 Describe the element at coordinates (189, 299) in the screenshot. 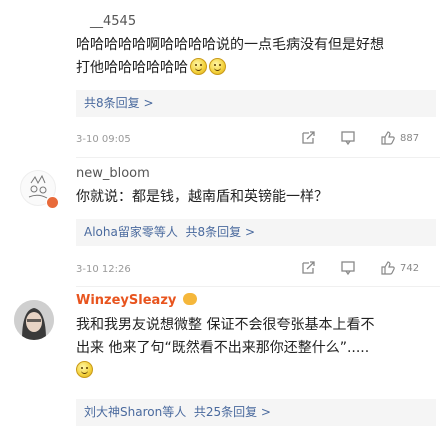

I see `vip-badge-icon` at that location.